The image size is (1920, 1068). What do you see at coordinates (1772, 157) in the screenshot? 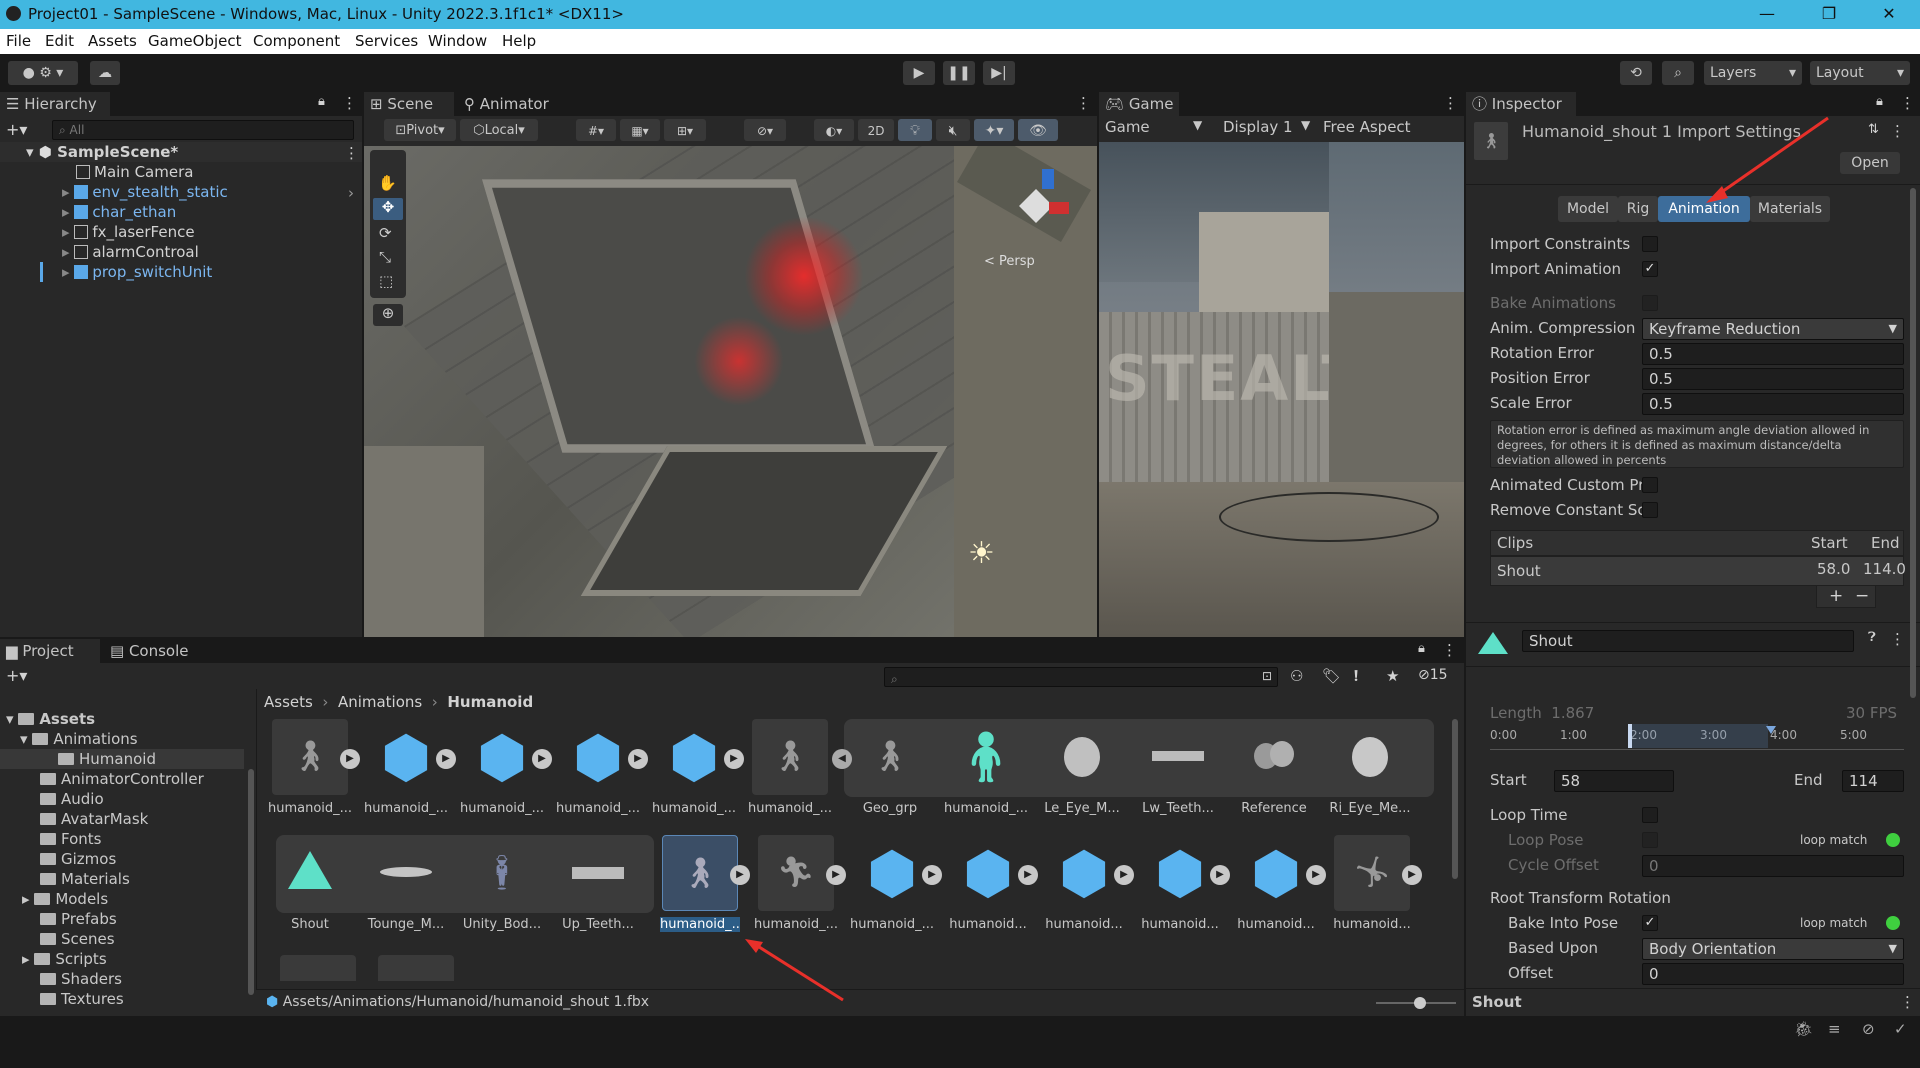
I see `annotation-arrow-animation` at bounding box center [1772, 157].